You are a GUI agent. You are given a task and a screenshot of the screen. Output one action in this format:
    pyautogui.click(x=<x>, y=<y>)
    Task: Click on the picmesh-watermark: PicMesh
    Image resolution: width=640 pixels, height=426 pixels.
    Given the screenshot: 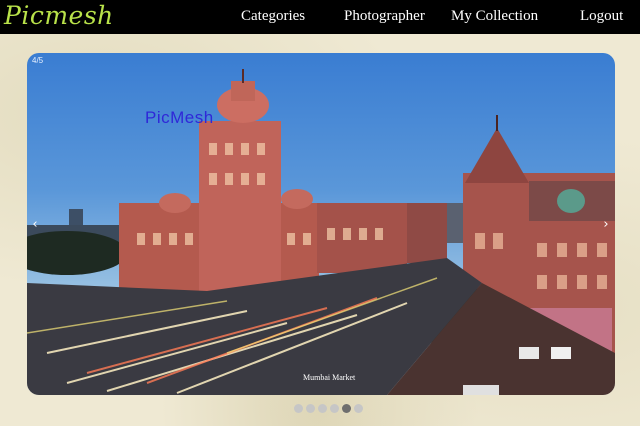 What is the action you would take?
    pyautogui.click(x=179, y=117)
    